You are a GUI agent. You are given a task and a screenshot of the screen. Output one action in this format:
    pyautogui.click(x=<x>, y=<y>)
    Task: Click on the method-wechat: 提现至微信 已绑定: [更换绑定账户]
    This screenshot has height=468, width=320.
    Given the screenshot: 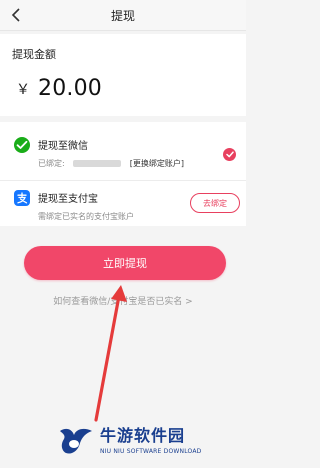 What is the action you would take?
    pyautogui.click(x=123, y=153)
    